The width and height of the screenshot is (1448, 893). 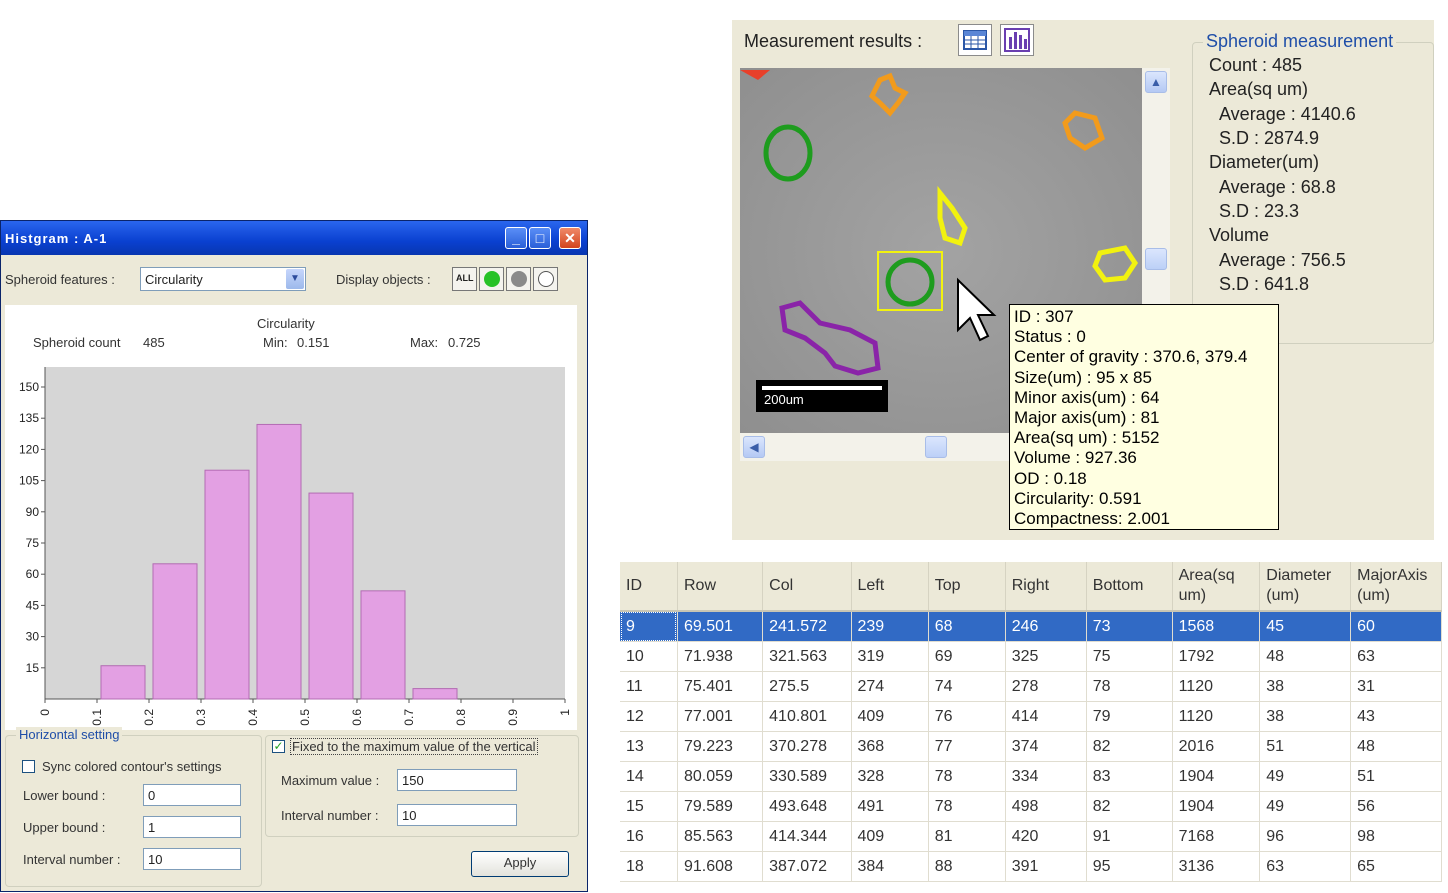 I want to click on v-interval-input: 10, so click(x=457, y=815).